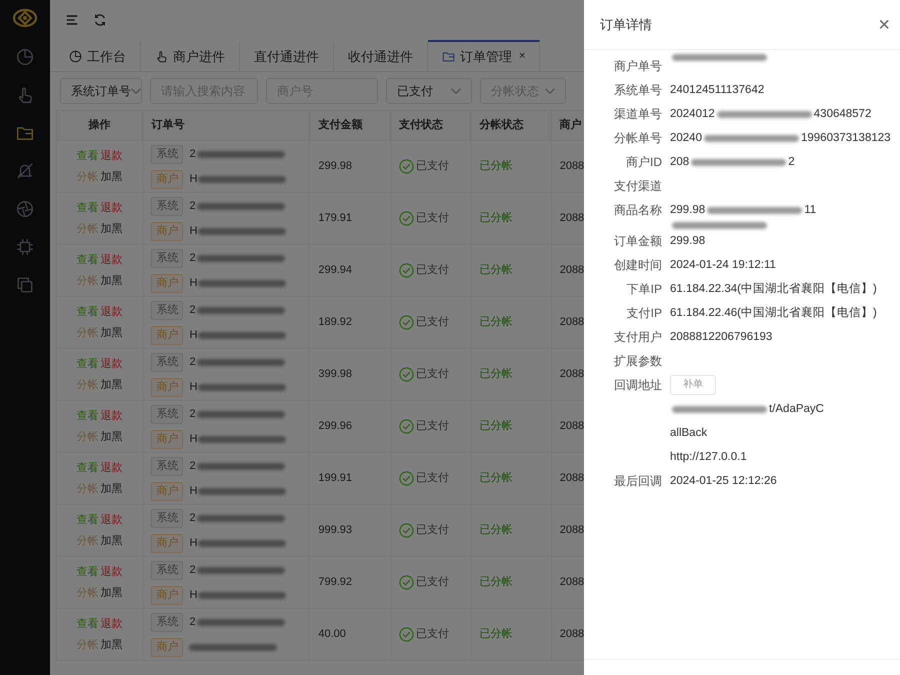  Describe the element at coordinates (522, 56) in the screenshot. I see `close-icon: ×` at that location.